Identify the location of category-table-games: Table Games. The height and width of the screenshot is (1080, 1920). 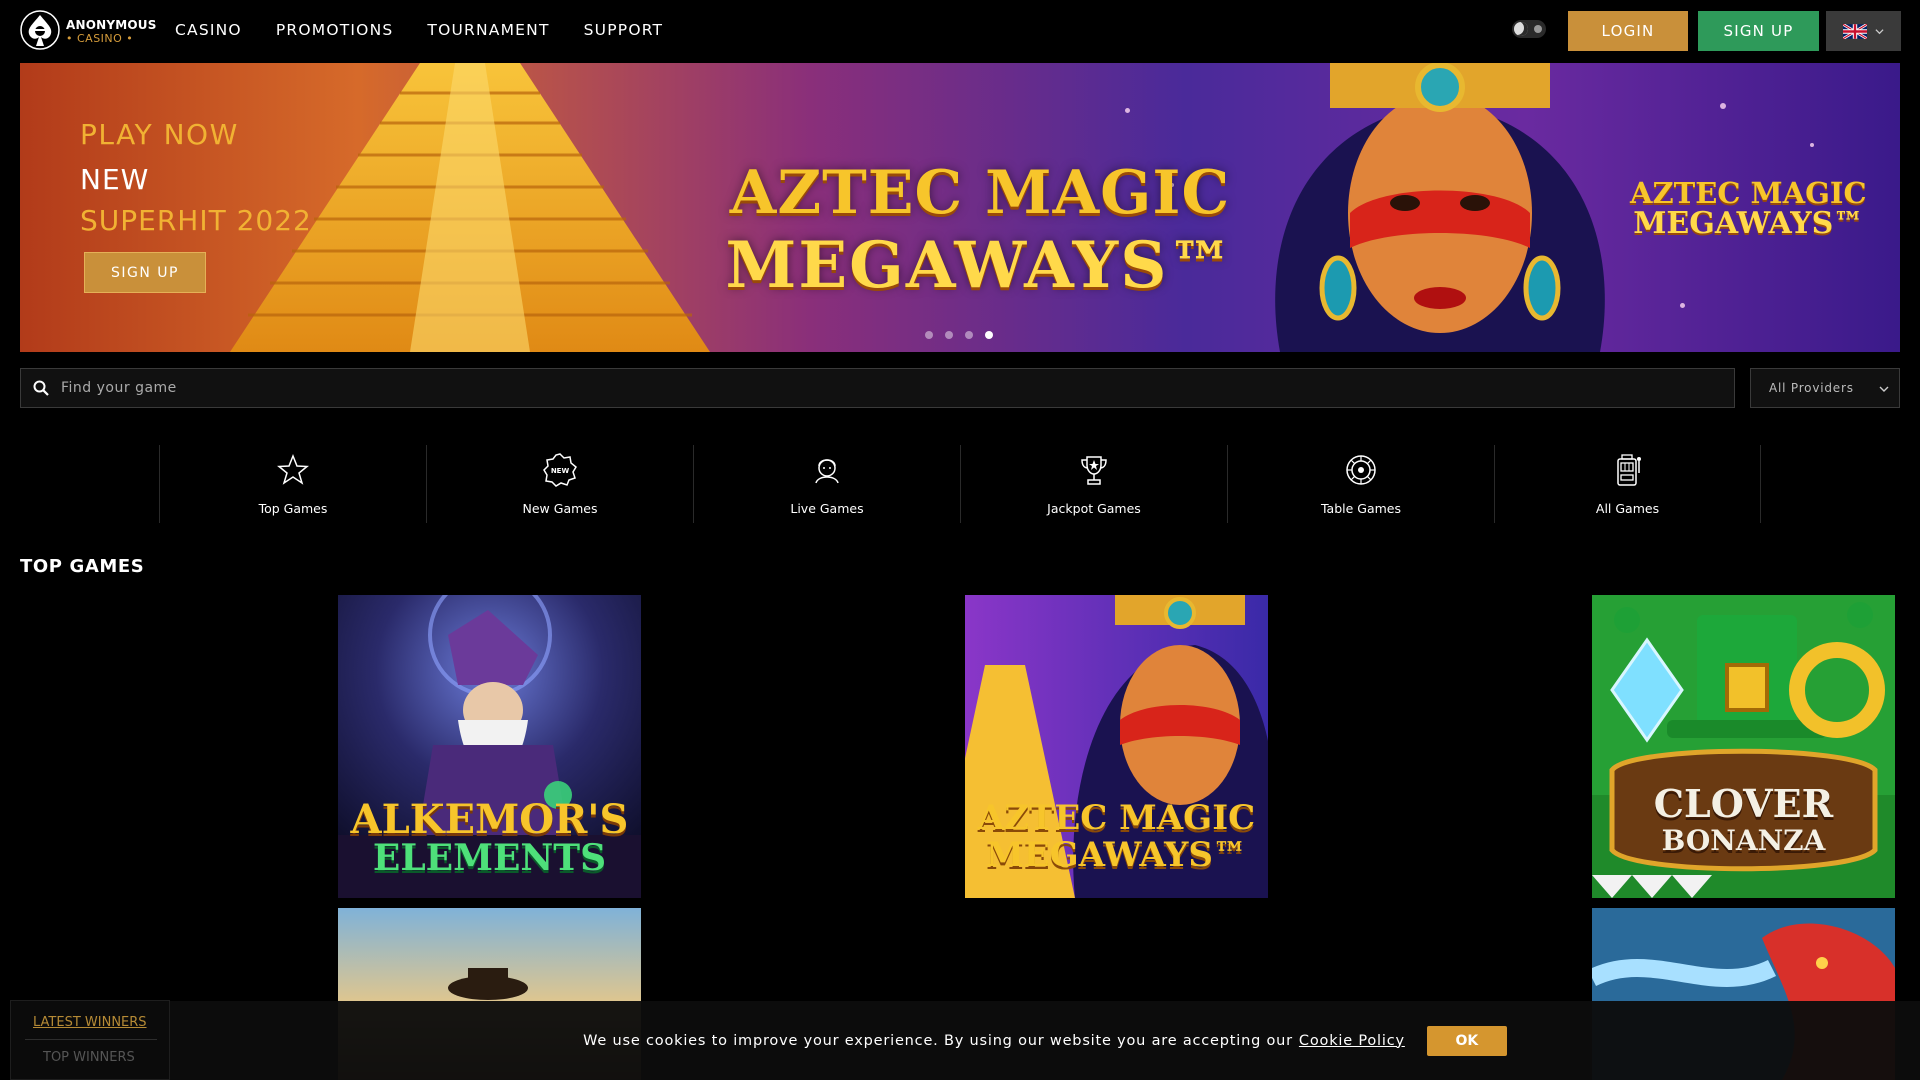
(1360, 484).